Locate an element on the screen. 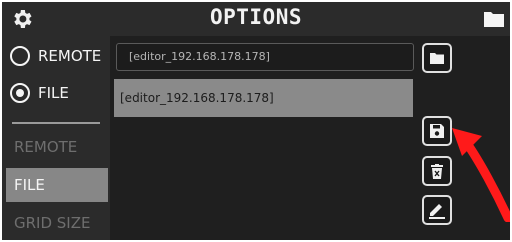 Image resolution: width=512 pixels, height=242 pixels. browse-folder-button is located at coordinates (437, 58).